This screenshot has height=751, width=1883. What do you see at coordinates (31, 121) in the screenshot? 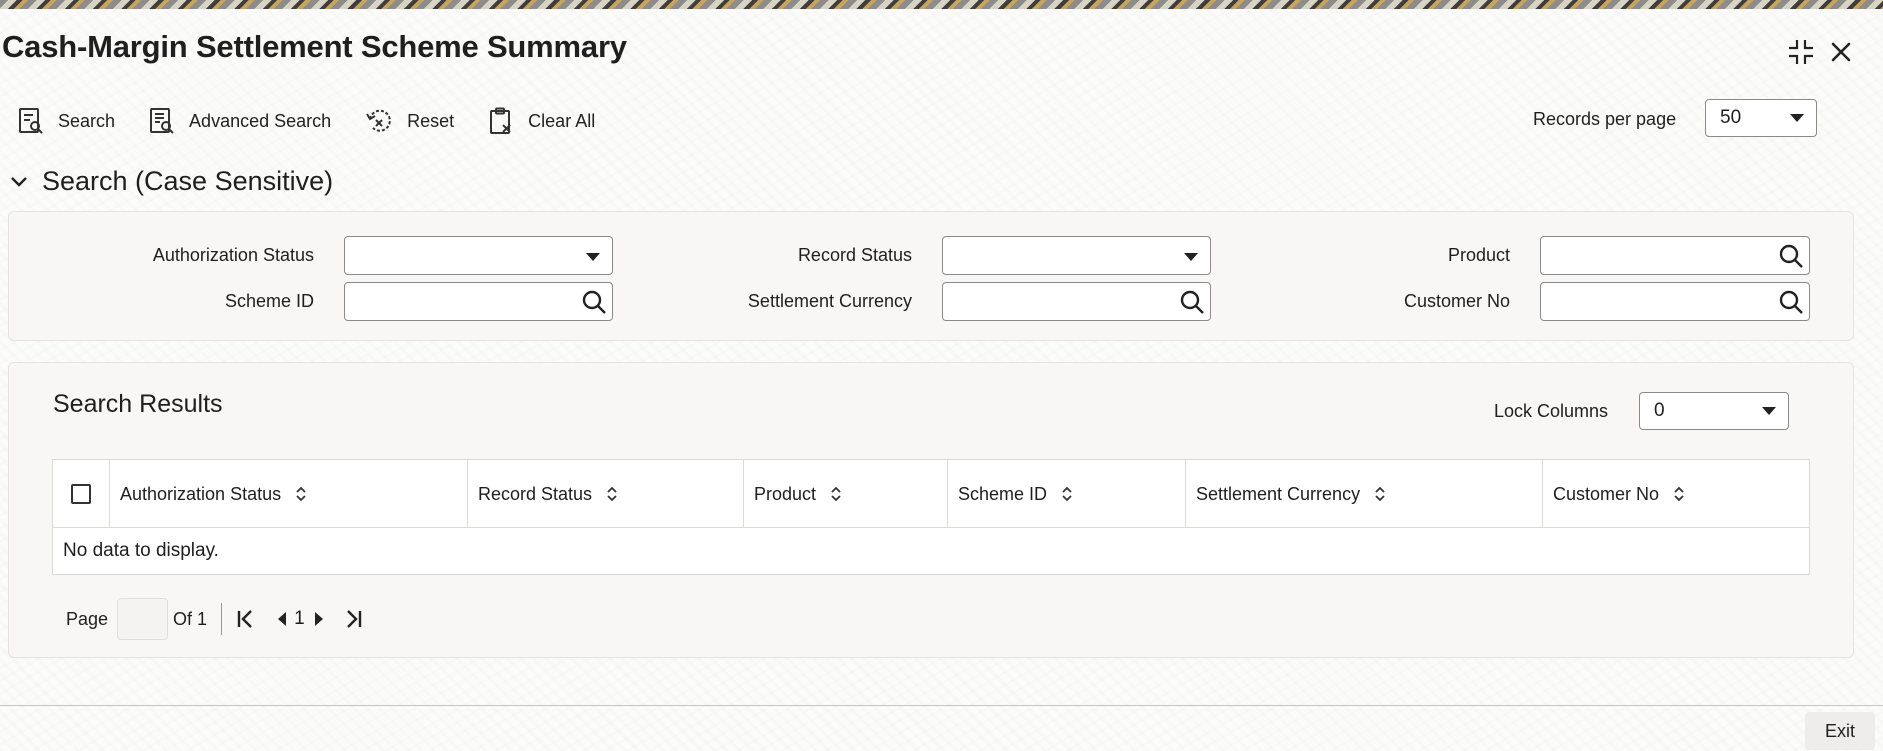
I see `search-doc-icon` at bounding box center [31, 121].